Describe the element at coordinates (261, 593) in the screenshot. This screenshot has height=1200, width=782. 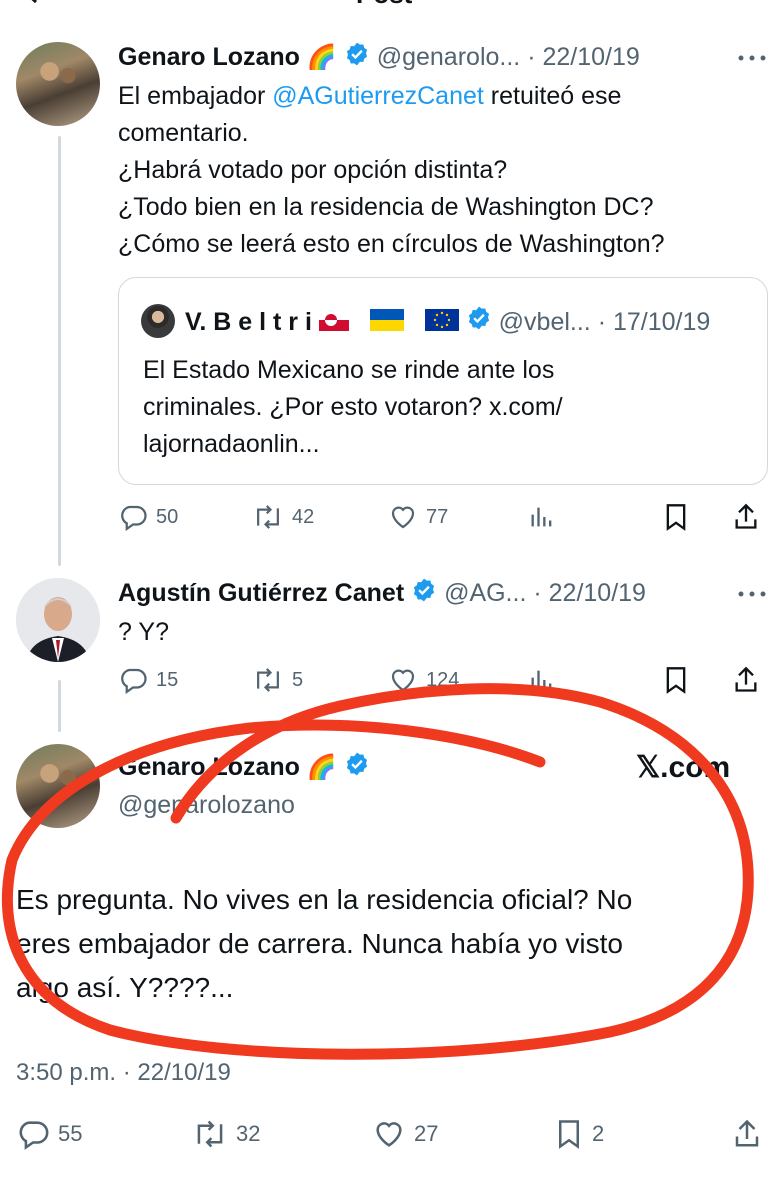
I see `author-name: Agustín Gutiérrez Canet` at that location.